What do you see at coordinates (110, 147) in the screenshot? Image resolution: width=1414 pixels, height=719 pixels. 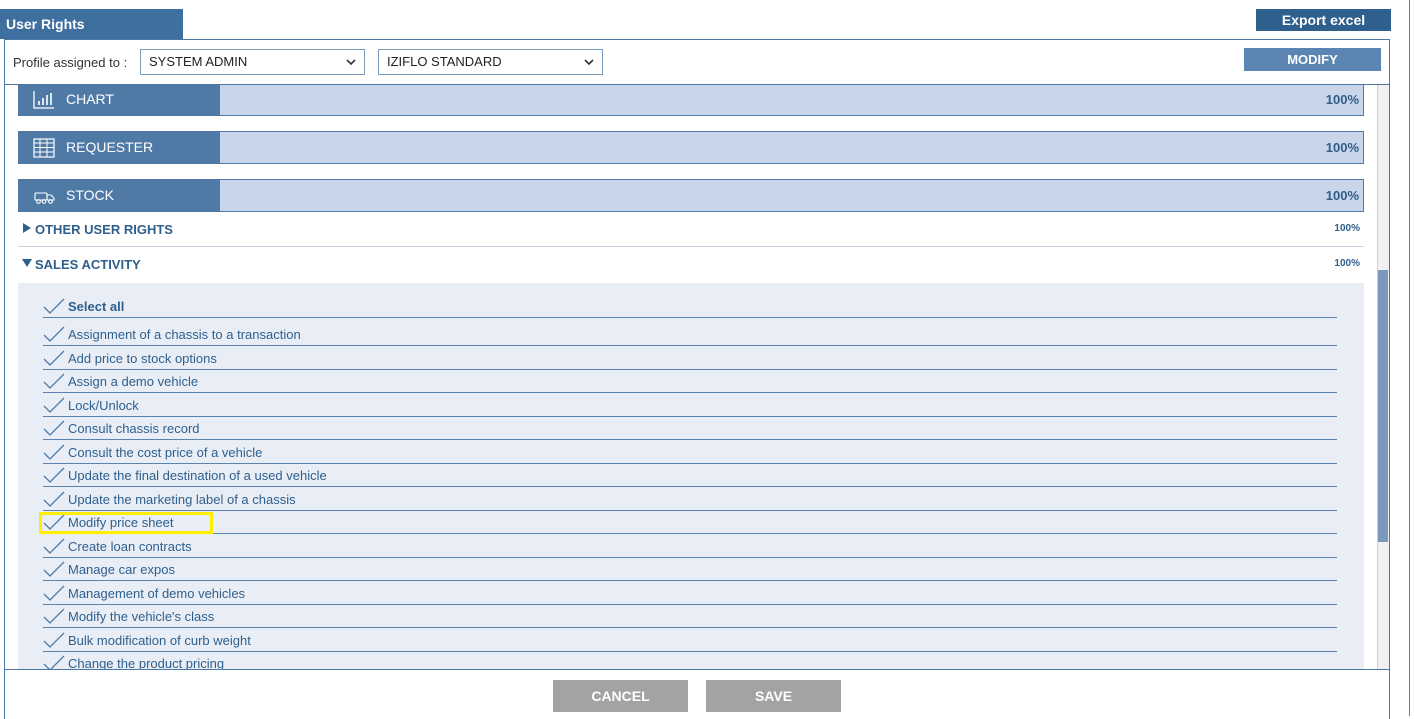 I see `section-label: REQUESTER` at bounding box center [110, 147].